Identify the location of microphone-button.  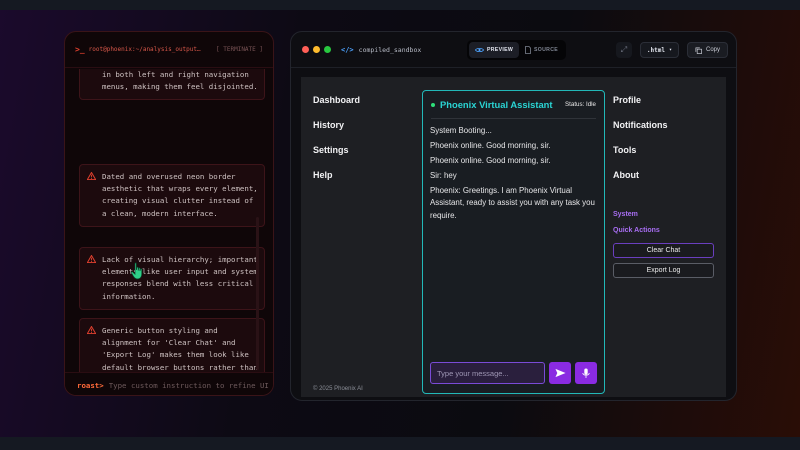
(586, 373).